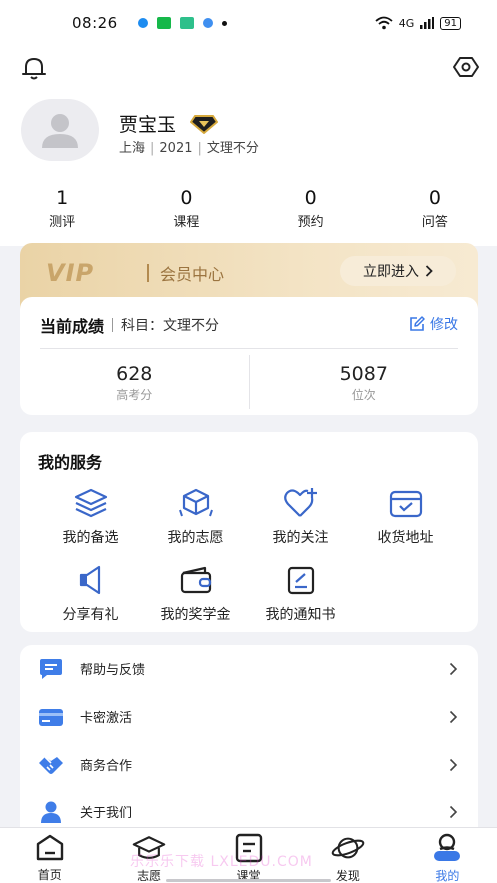  I want to click on service-share: 分享有礼, so click(90, 593).